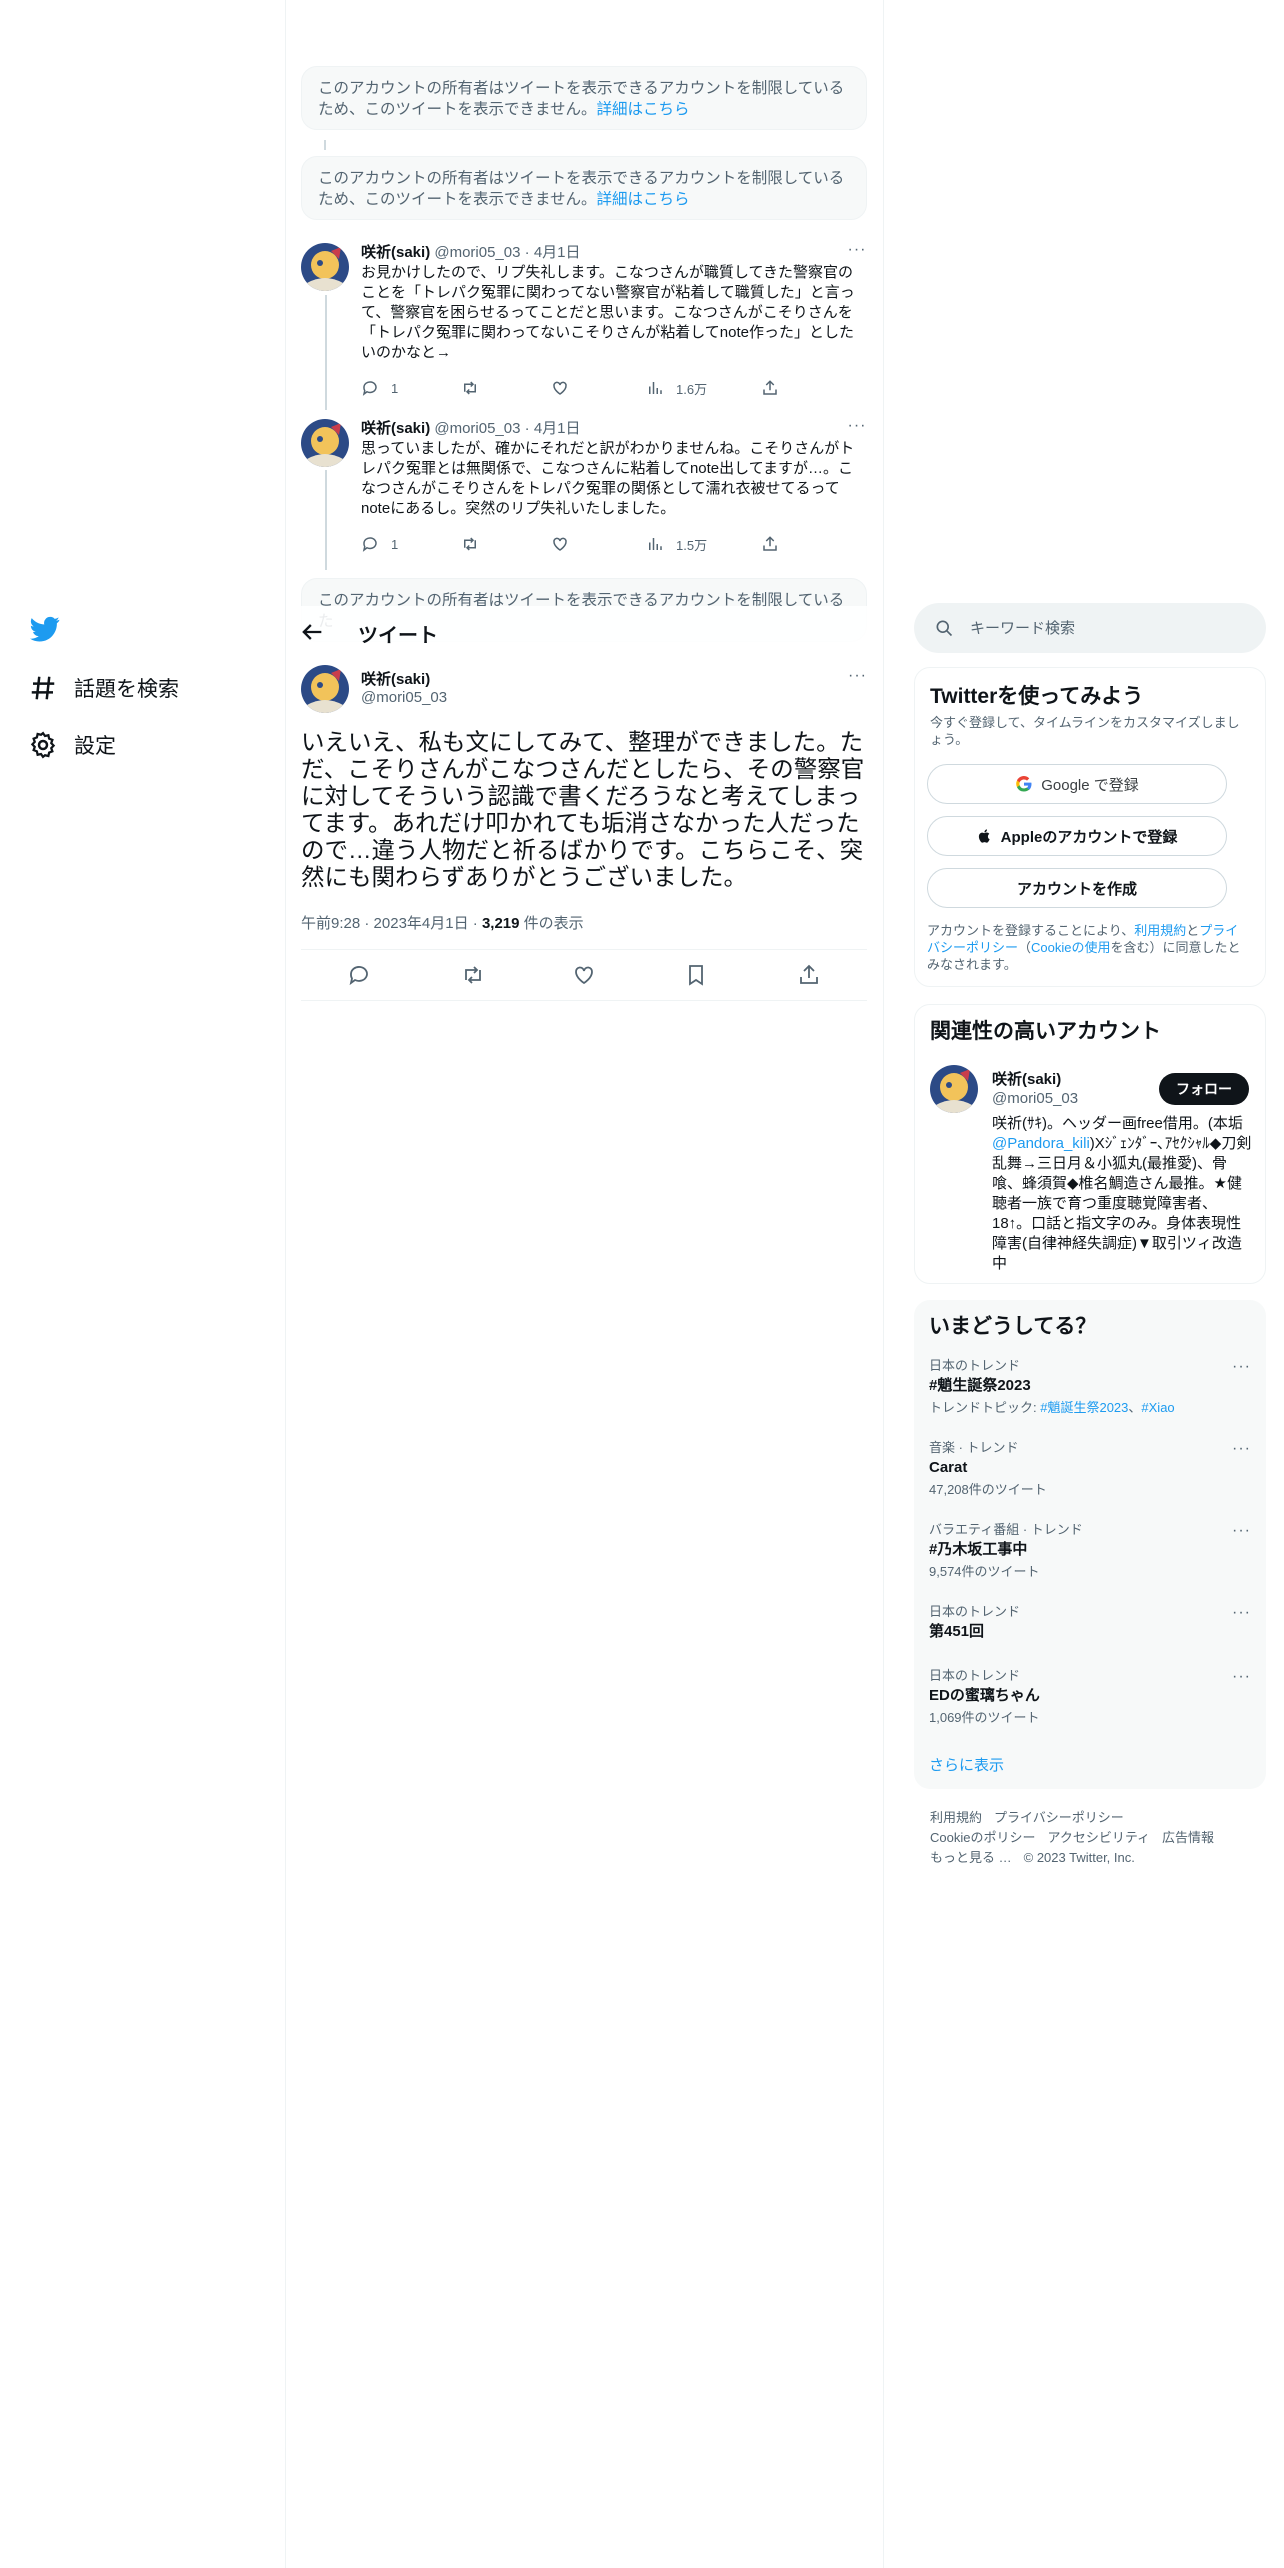 This screenshot has height=2568, width=1284. I want to click on footer-terms-link: 利用規約, so click(956, 1818).